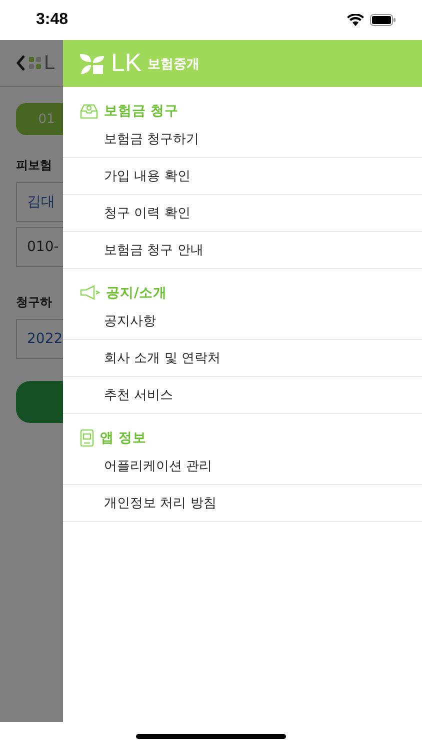 This screenshot has height=750, width=422. What do you see at coordinates (242, 139) in the screenshot?
I see `menu-item: 보험금 청구하기` at bounding box center [242, 139].